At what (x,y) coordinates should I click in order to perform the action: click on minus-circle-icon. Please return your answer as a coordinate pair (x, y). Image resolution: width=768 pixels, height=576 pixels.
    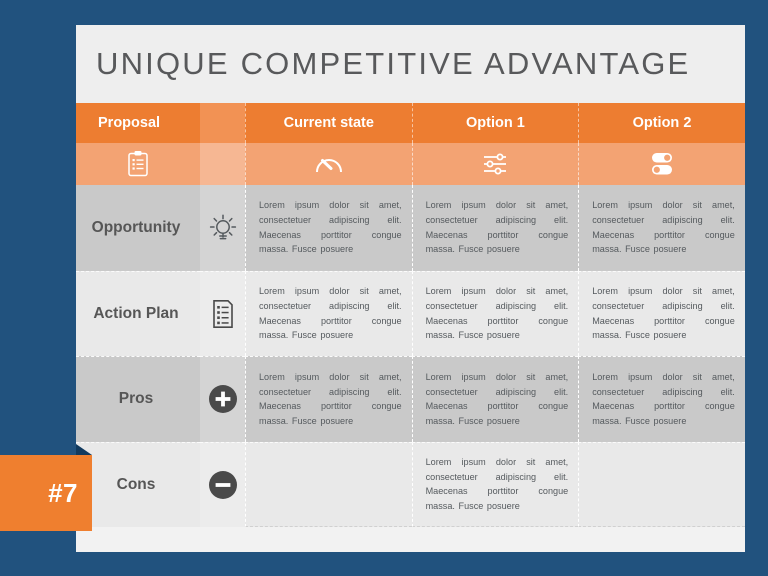
    Looking at the image, I should click on (223, 485).